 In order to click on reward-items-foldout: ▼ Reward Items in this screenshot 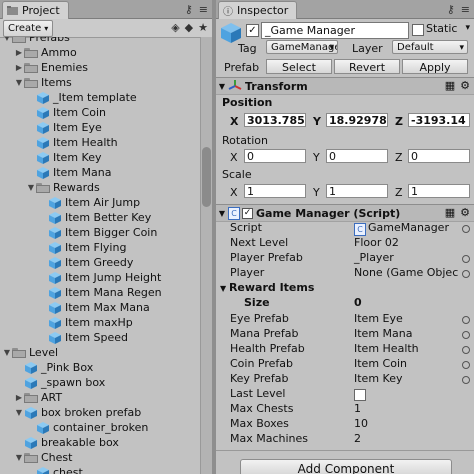, I will do `click(267, 287)`.